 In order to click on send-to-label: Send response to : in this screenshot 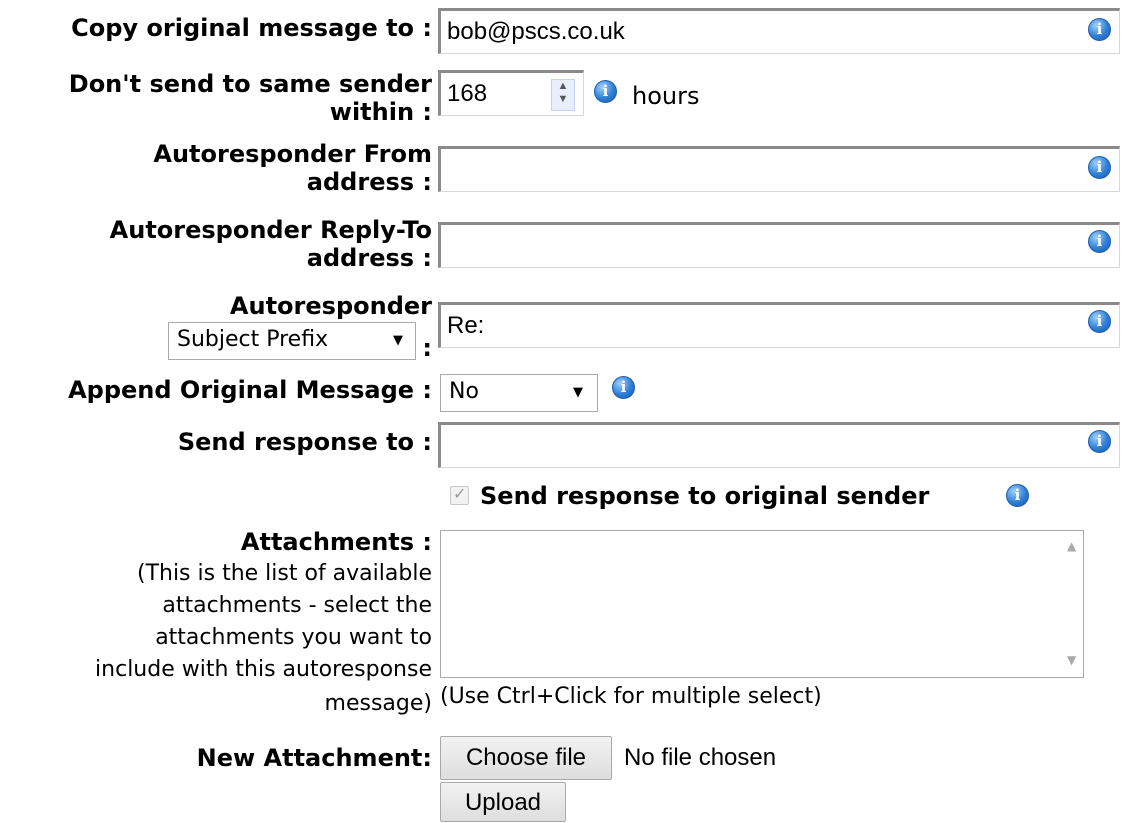, I will do `click(304, 442)`.